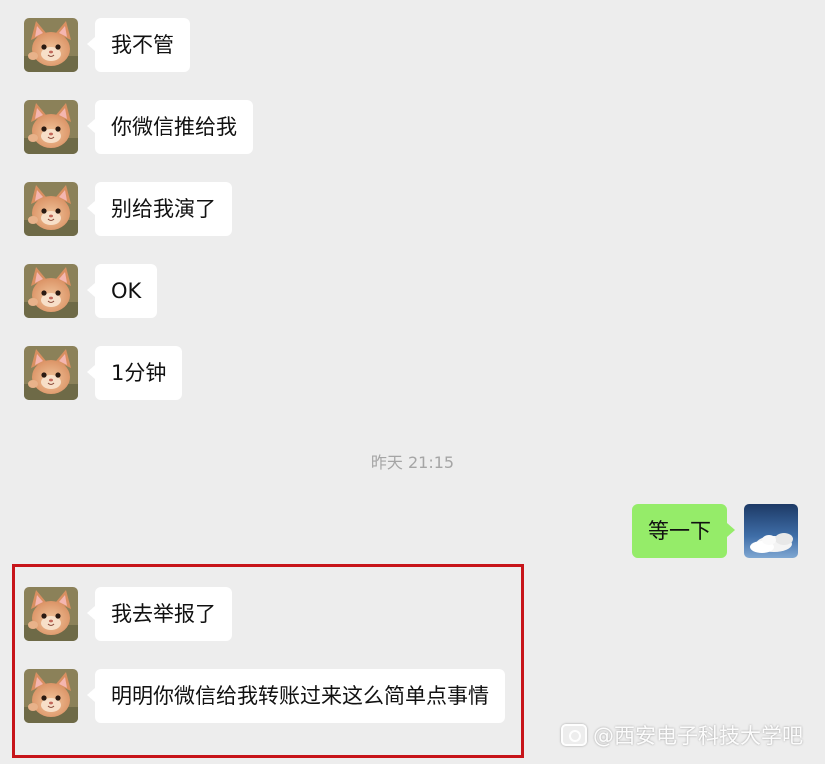 This screenshot has height=764, width=825. I want to click on message-bubble: 你微信推给我, so click(170, 127).